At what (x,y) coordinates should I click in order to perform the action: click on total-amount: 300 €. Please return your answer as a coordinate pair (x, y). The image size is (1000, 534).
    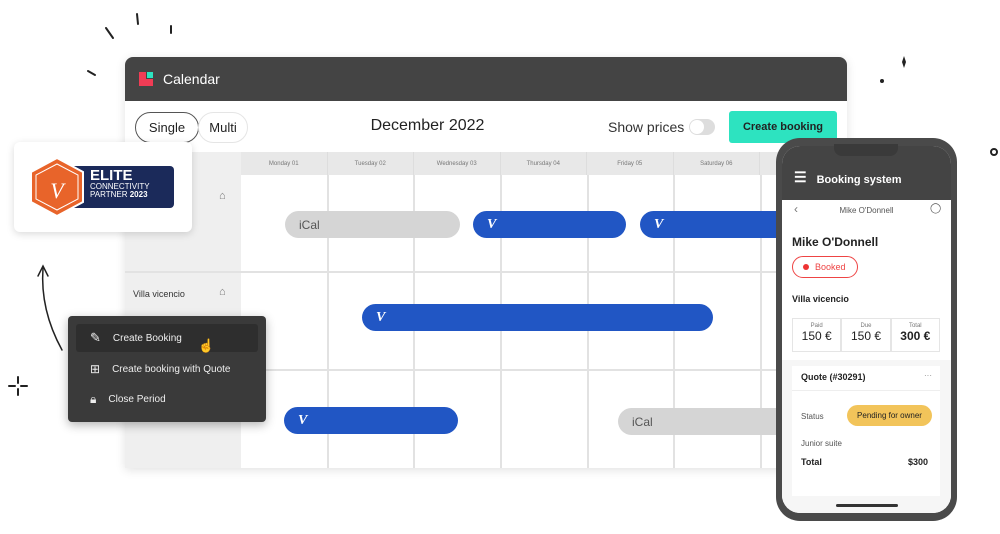
    Looking at the image, I should click on (915, 336).